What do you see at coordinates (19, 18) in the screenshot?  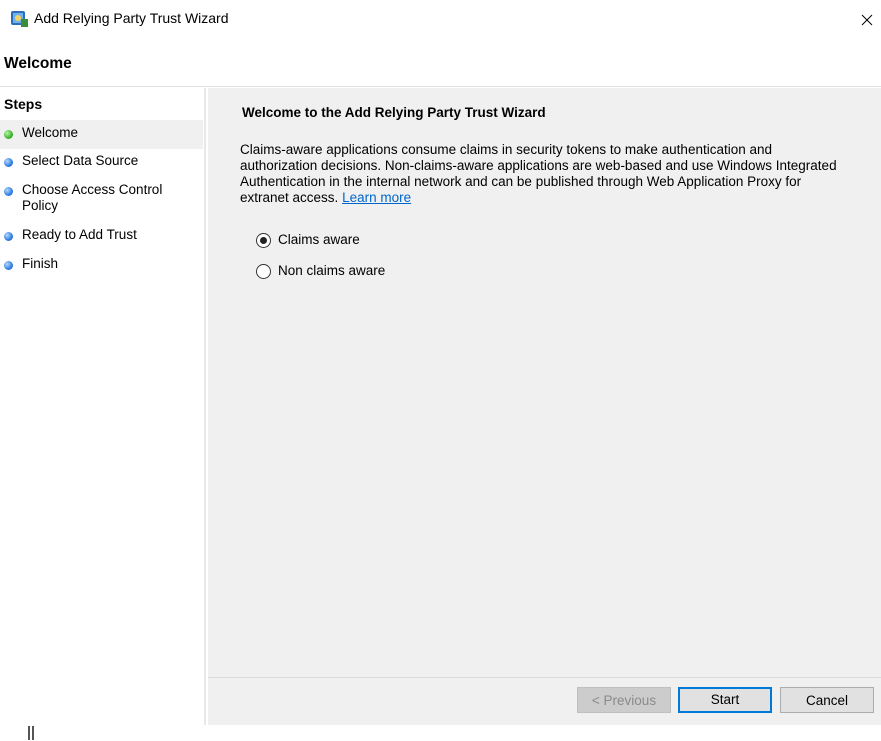 I see `relying-party-trust-icon` at bounding box center [19, 18].